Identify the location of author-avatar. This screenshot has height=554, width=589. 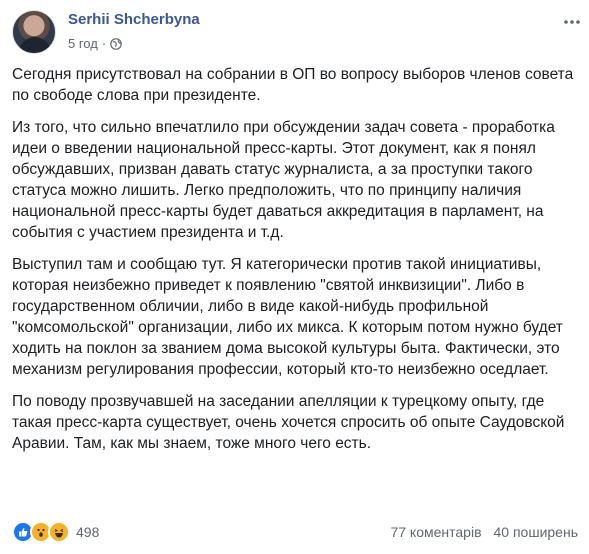
(34, 32).